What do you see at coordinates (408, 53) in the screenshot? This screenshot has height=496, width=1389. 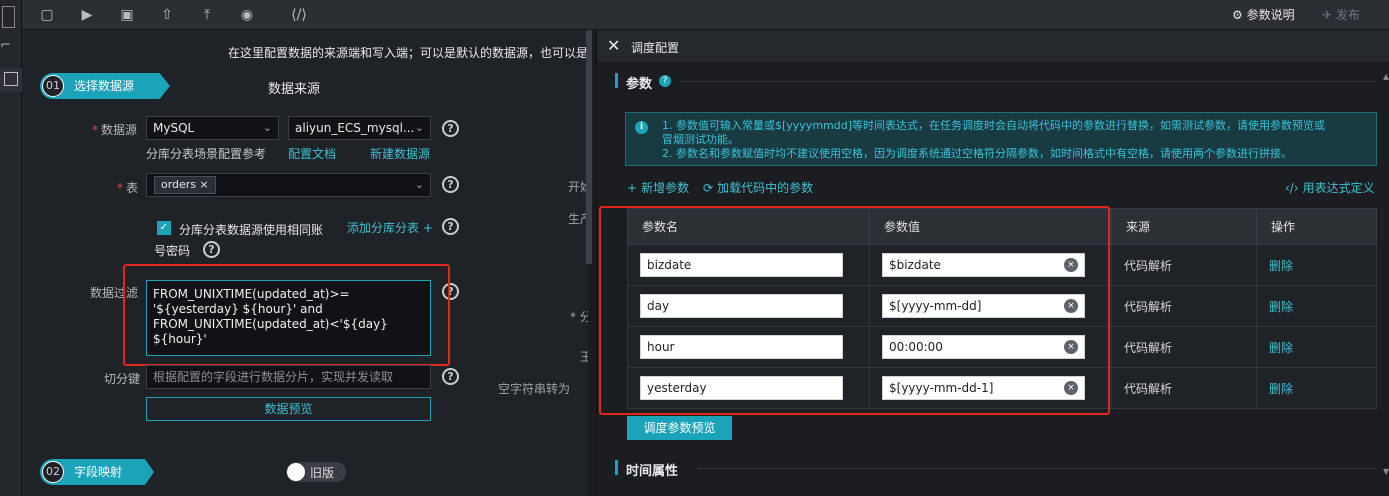 I see `hint-text: 在这里配置数据的来源端和写入端；可以是默认的数据源，也可以是` at bounding box center [408, 53].